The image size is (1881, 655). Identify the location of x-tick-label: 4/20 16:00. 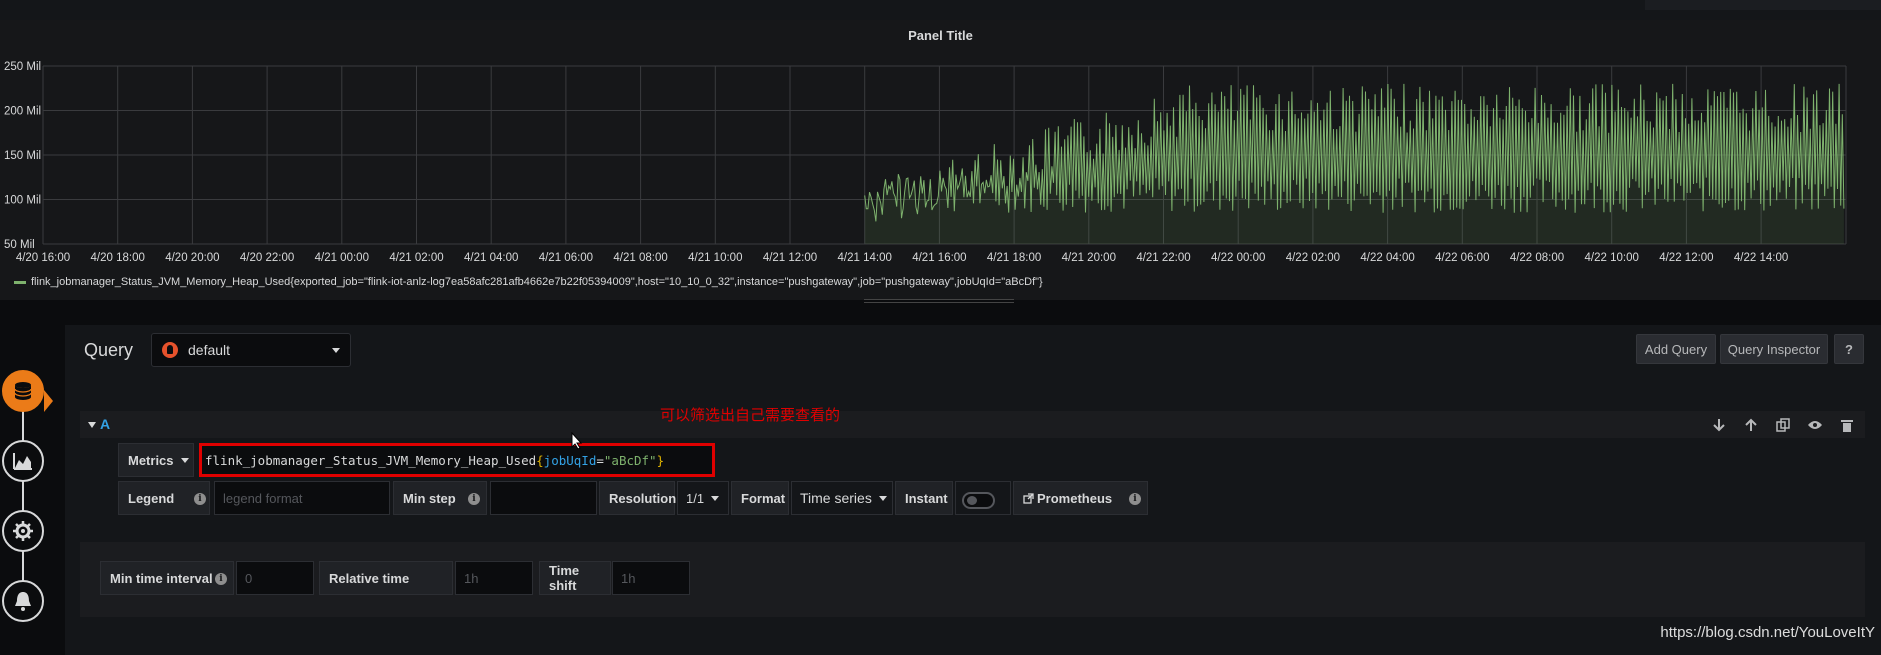
(43, 258).